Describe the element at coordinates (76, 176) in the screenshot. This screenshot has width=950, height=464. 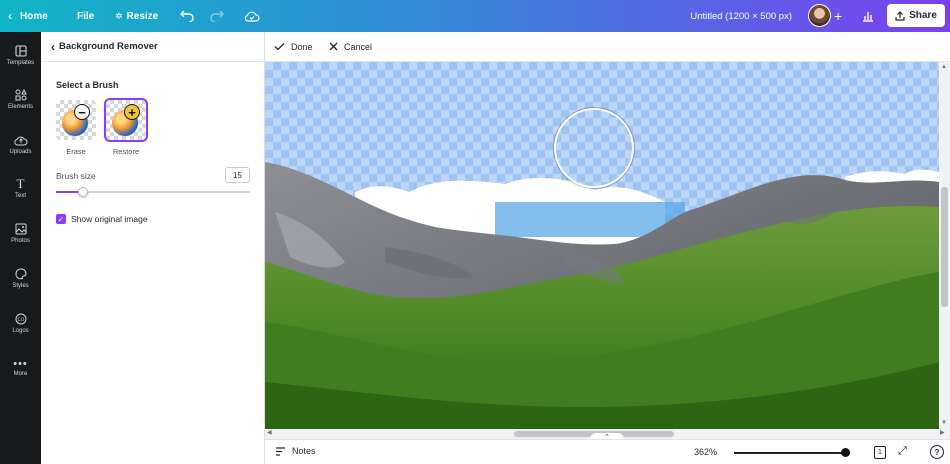
I see `brush-size-label: Brush size` at that location.